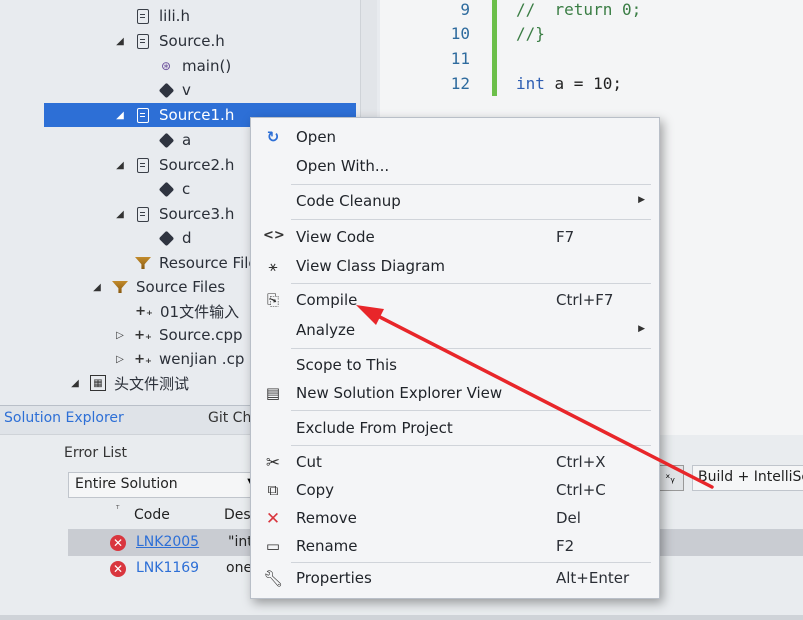 Image resolution: width=803 pixels, height=620 pixels. I want to click on annotation-arrow, so click(535, 397).